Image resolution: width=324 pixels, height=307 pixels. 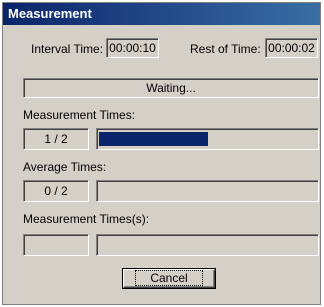 I want to click on measurement-times-progress-fill, so click(x=153, y=139).